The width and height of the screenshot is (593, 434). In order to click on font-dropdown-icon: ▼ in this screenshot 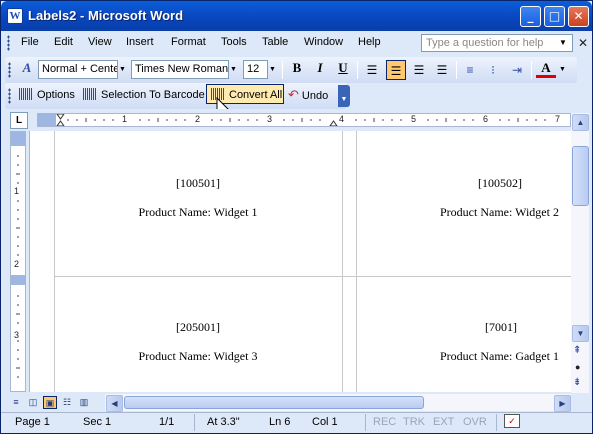, I will do `click(233, 69)`.